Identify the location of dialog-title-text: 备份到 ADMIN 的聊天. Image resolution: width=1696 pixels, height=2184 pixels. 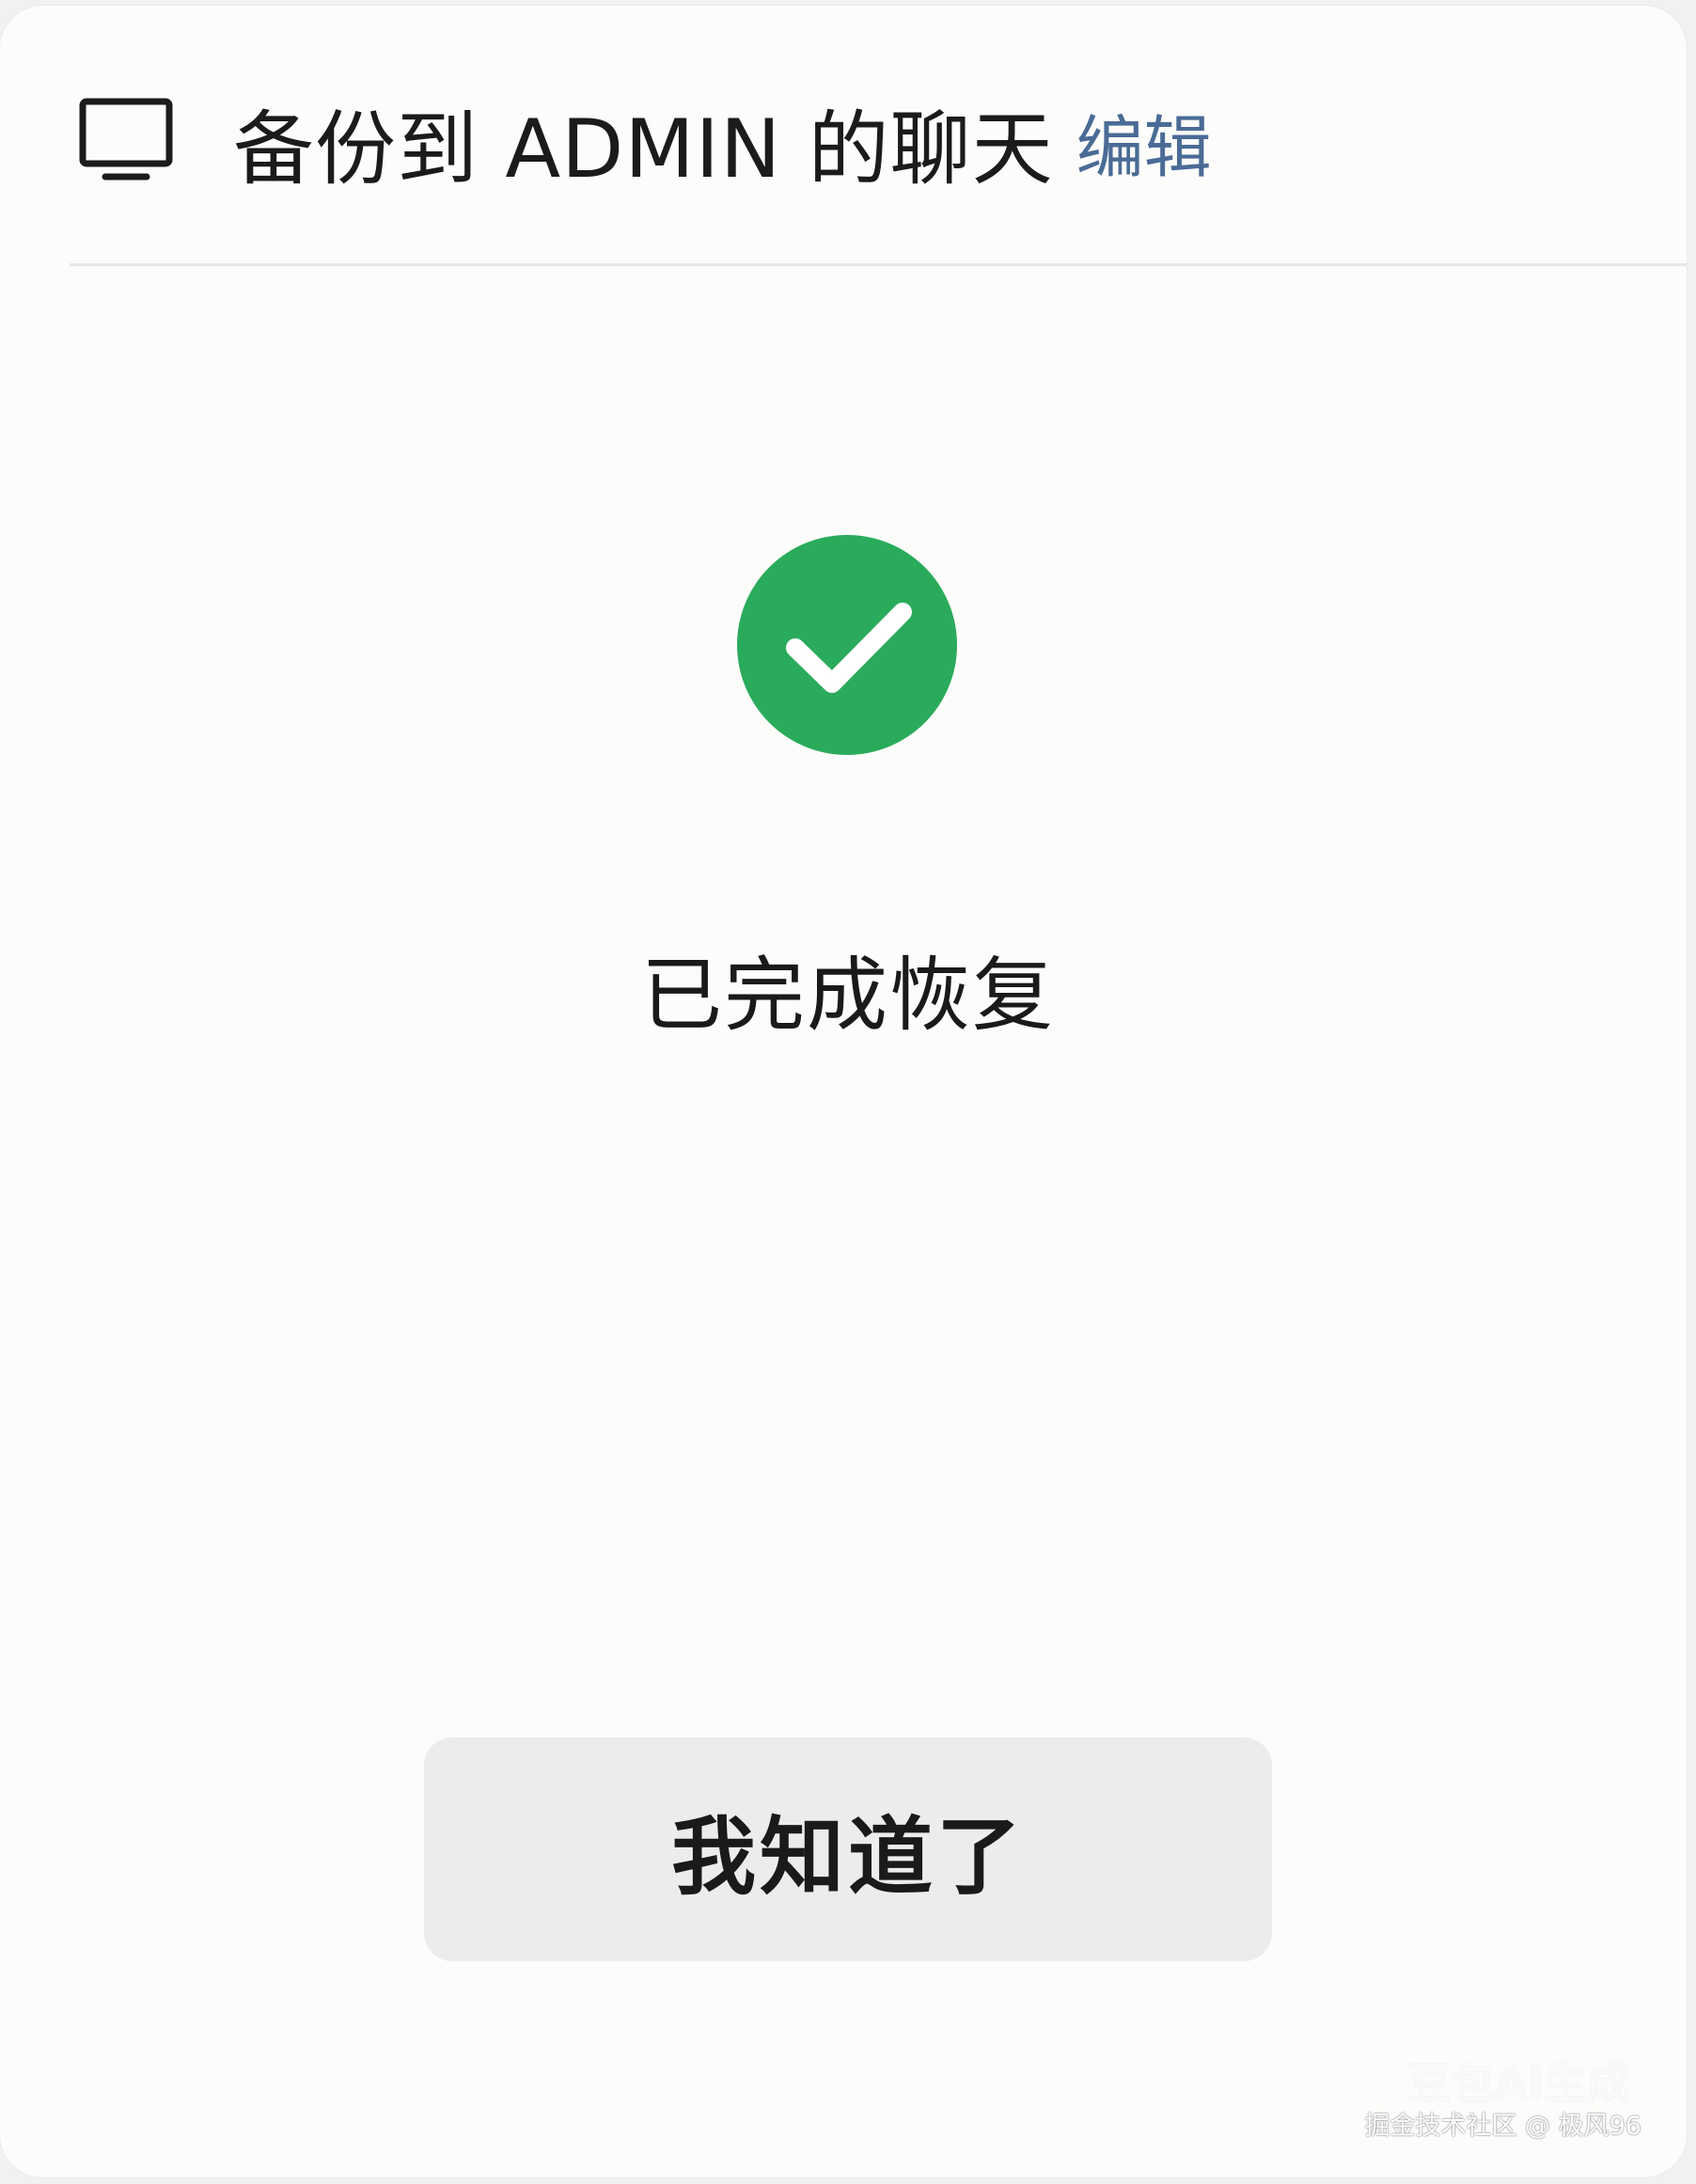
(644, 149).